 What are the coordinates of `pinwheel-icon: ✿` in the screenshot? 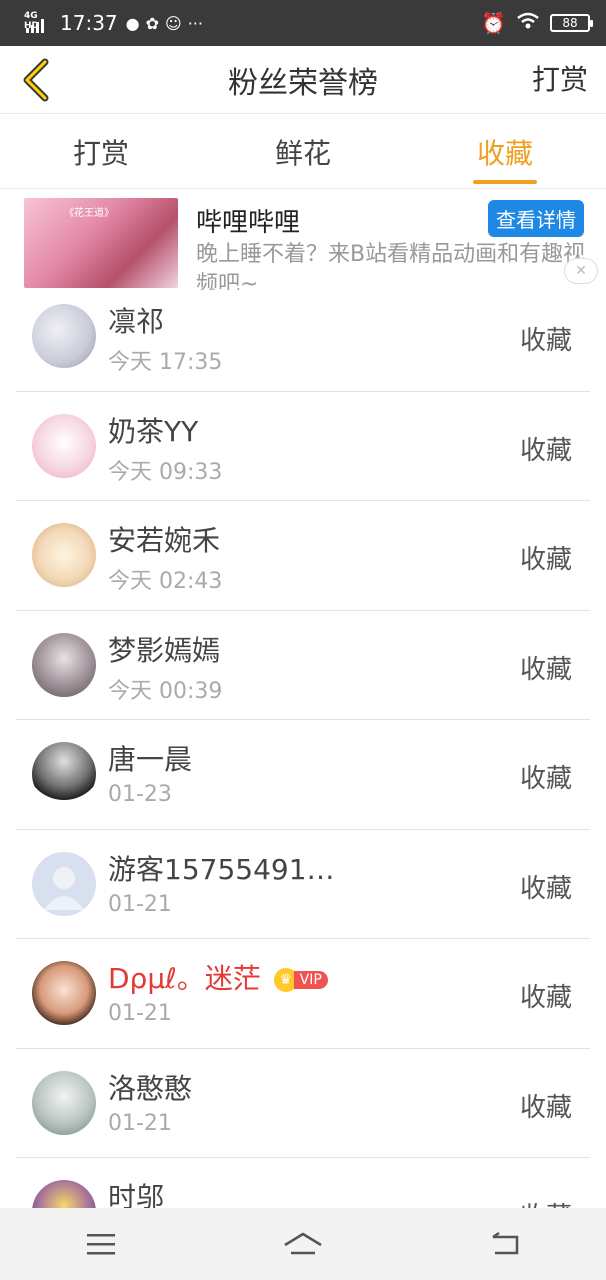 It's located at (152, 23).